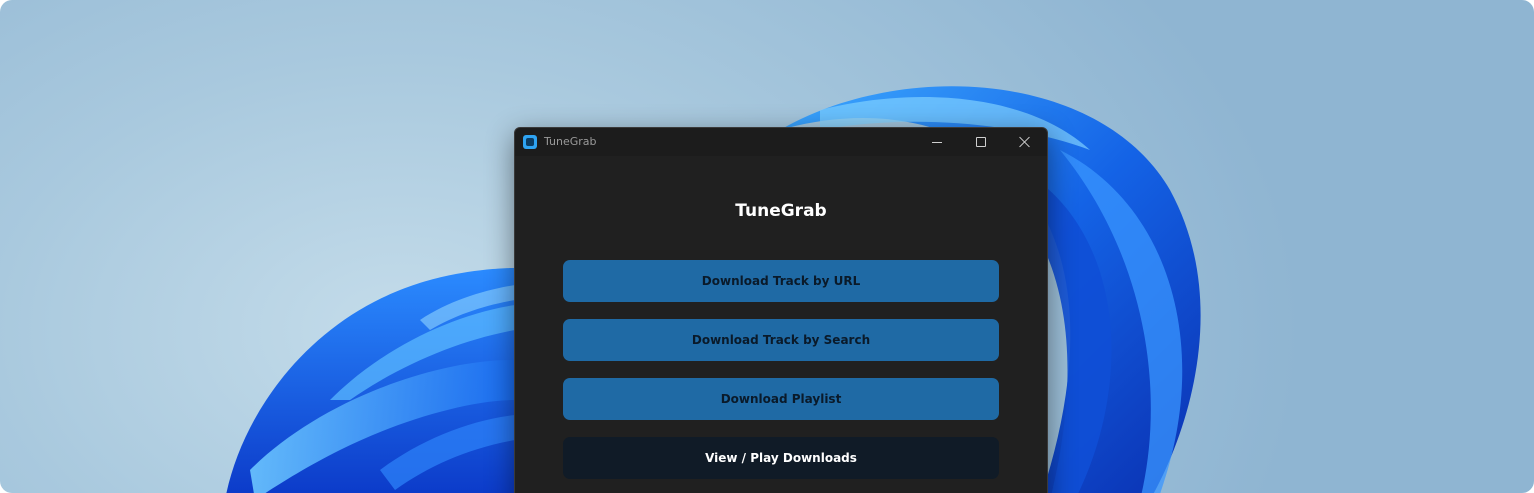 The height and width of the screenshot is (493, 1534). I want to click on download-playlist-button: Download Playlist, so click(781, 399).